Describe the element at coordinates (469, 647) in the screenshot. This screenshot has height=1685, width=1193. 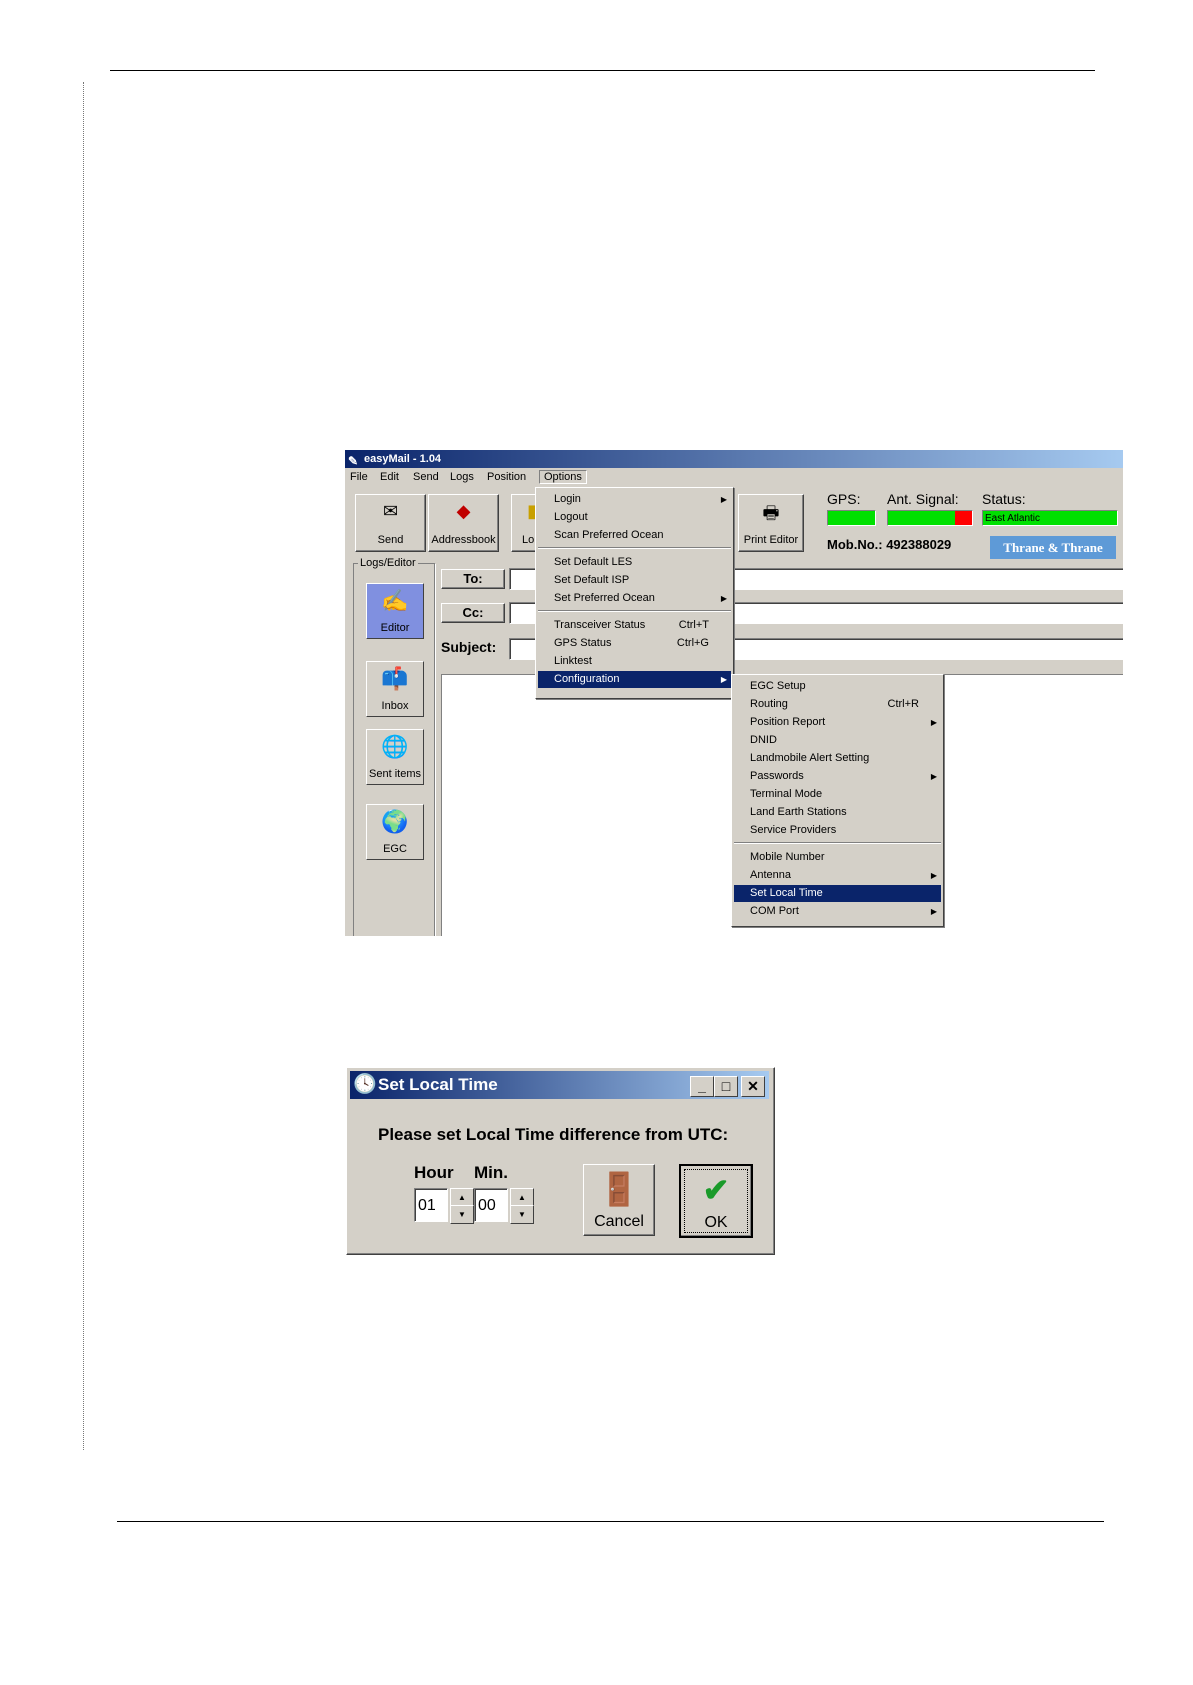
I see `subject-label: Subject:` at that location.